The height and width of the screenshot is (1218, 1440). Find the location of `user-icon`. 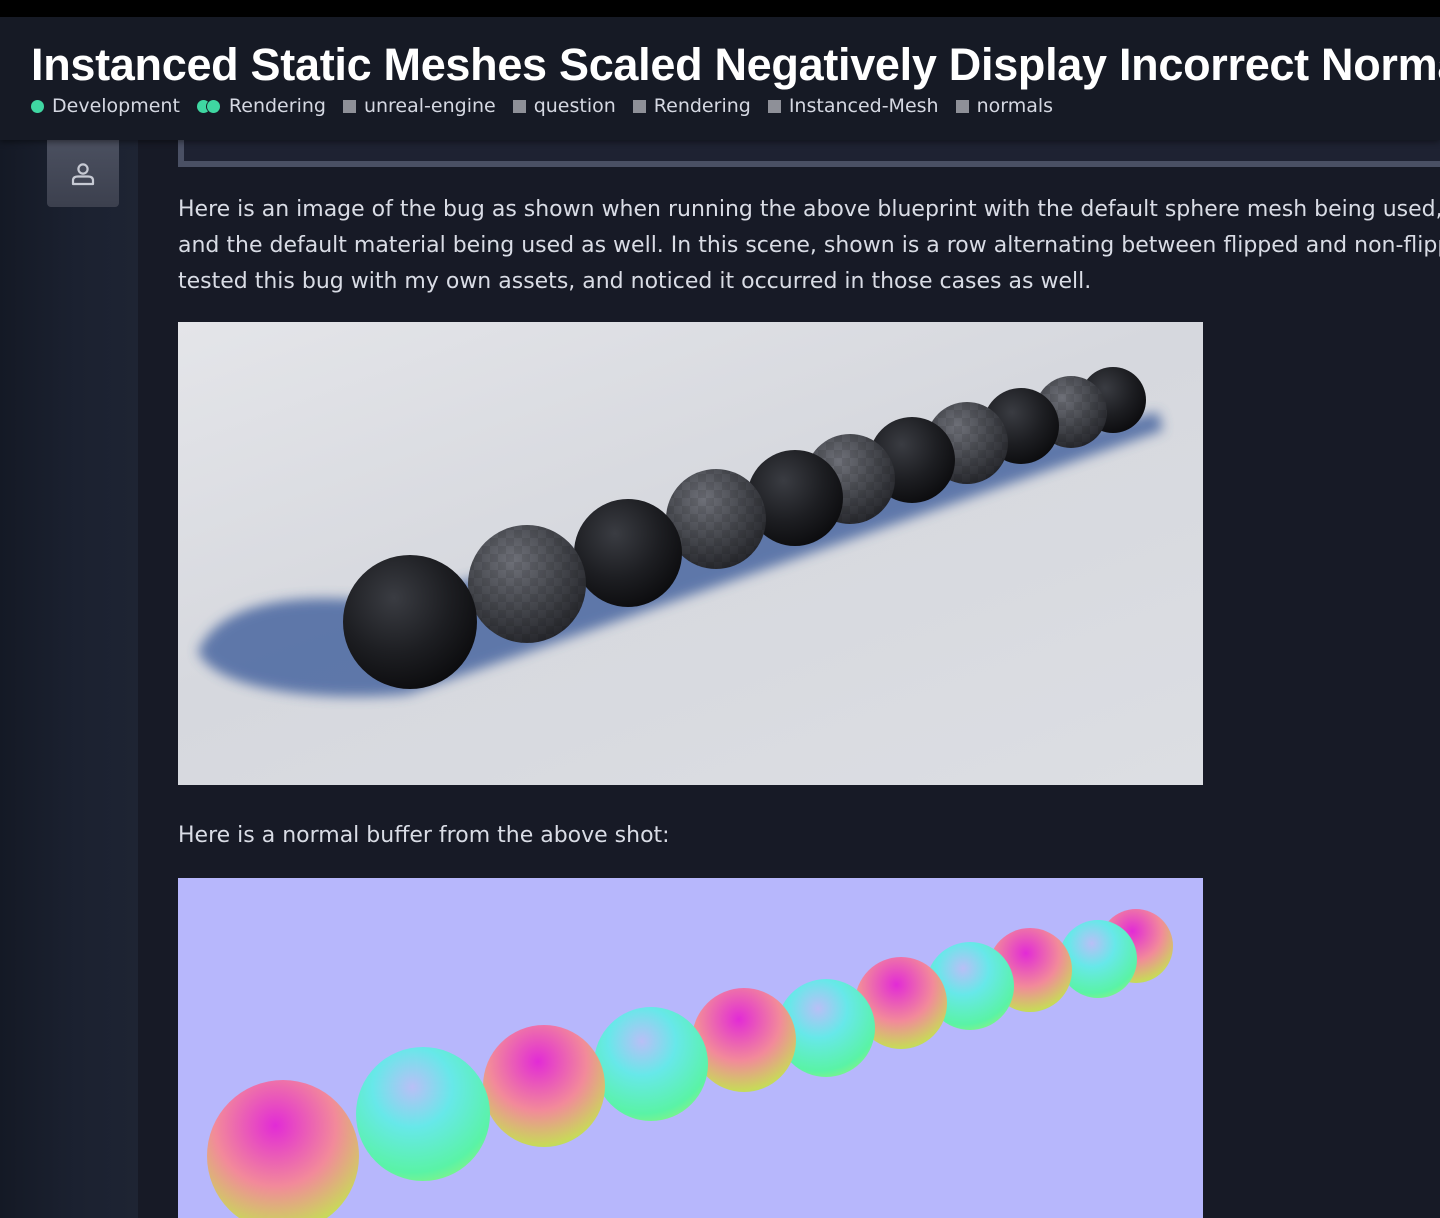

user-icon is located at coordinates (83, 173).